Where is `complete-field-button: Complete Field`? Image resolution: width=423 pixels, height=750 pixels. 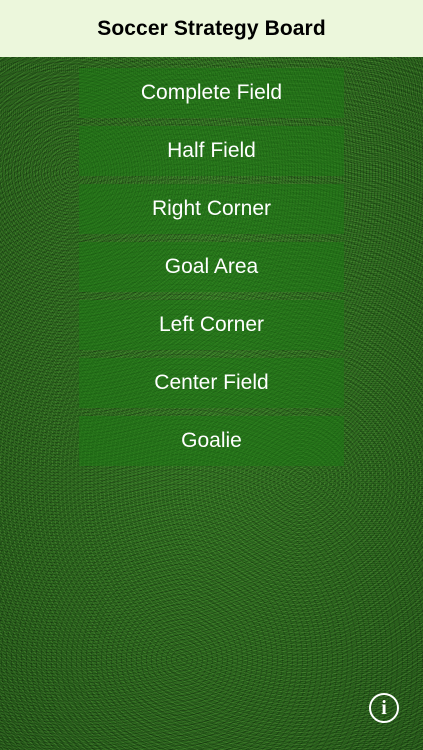 complete-field-button: Complete Field is located at coordinates (211, 93).